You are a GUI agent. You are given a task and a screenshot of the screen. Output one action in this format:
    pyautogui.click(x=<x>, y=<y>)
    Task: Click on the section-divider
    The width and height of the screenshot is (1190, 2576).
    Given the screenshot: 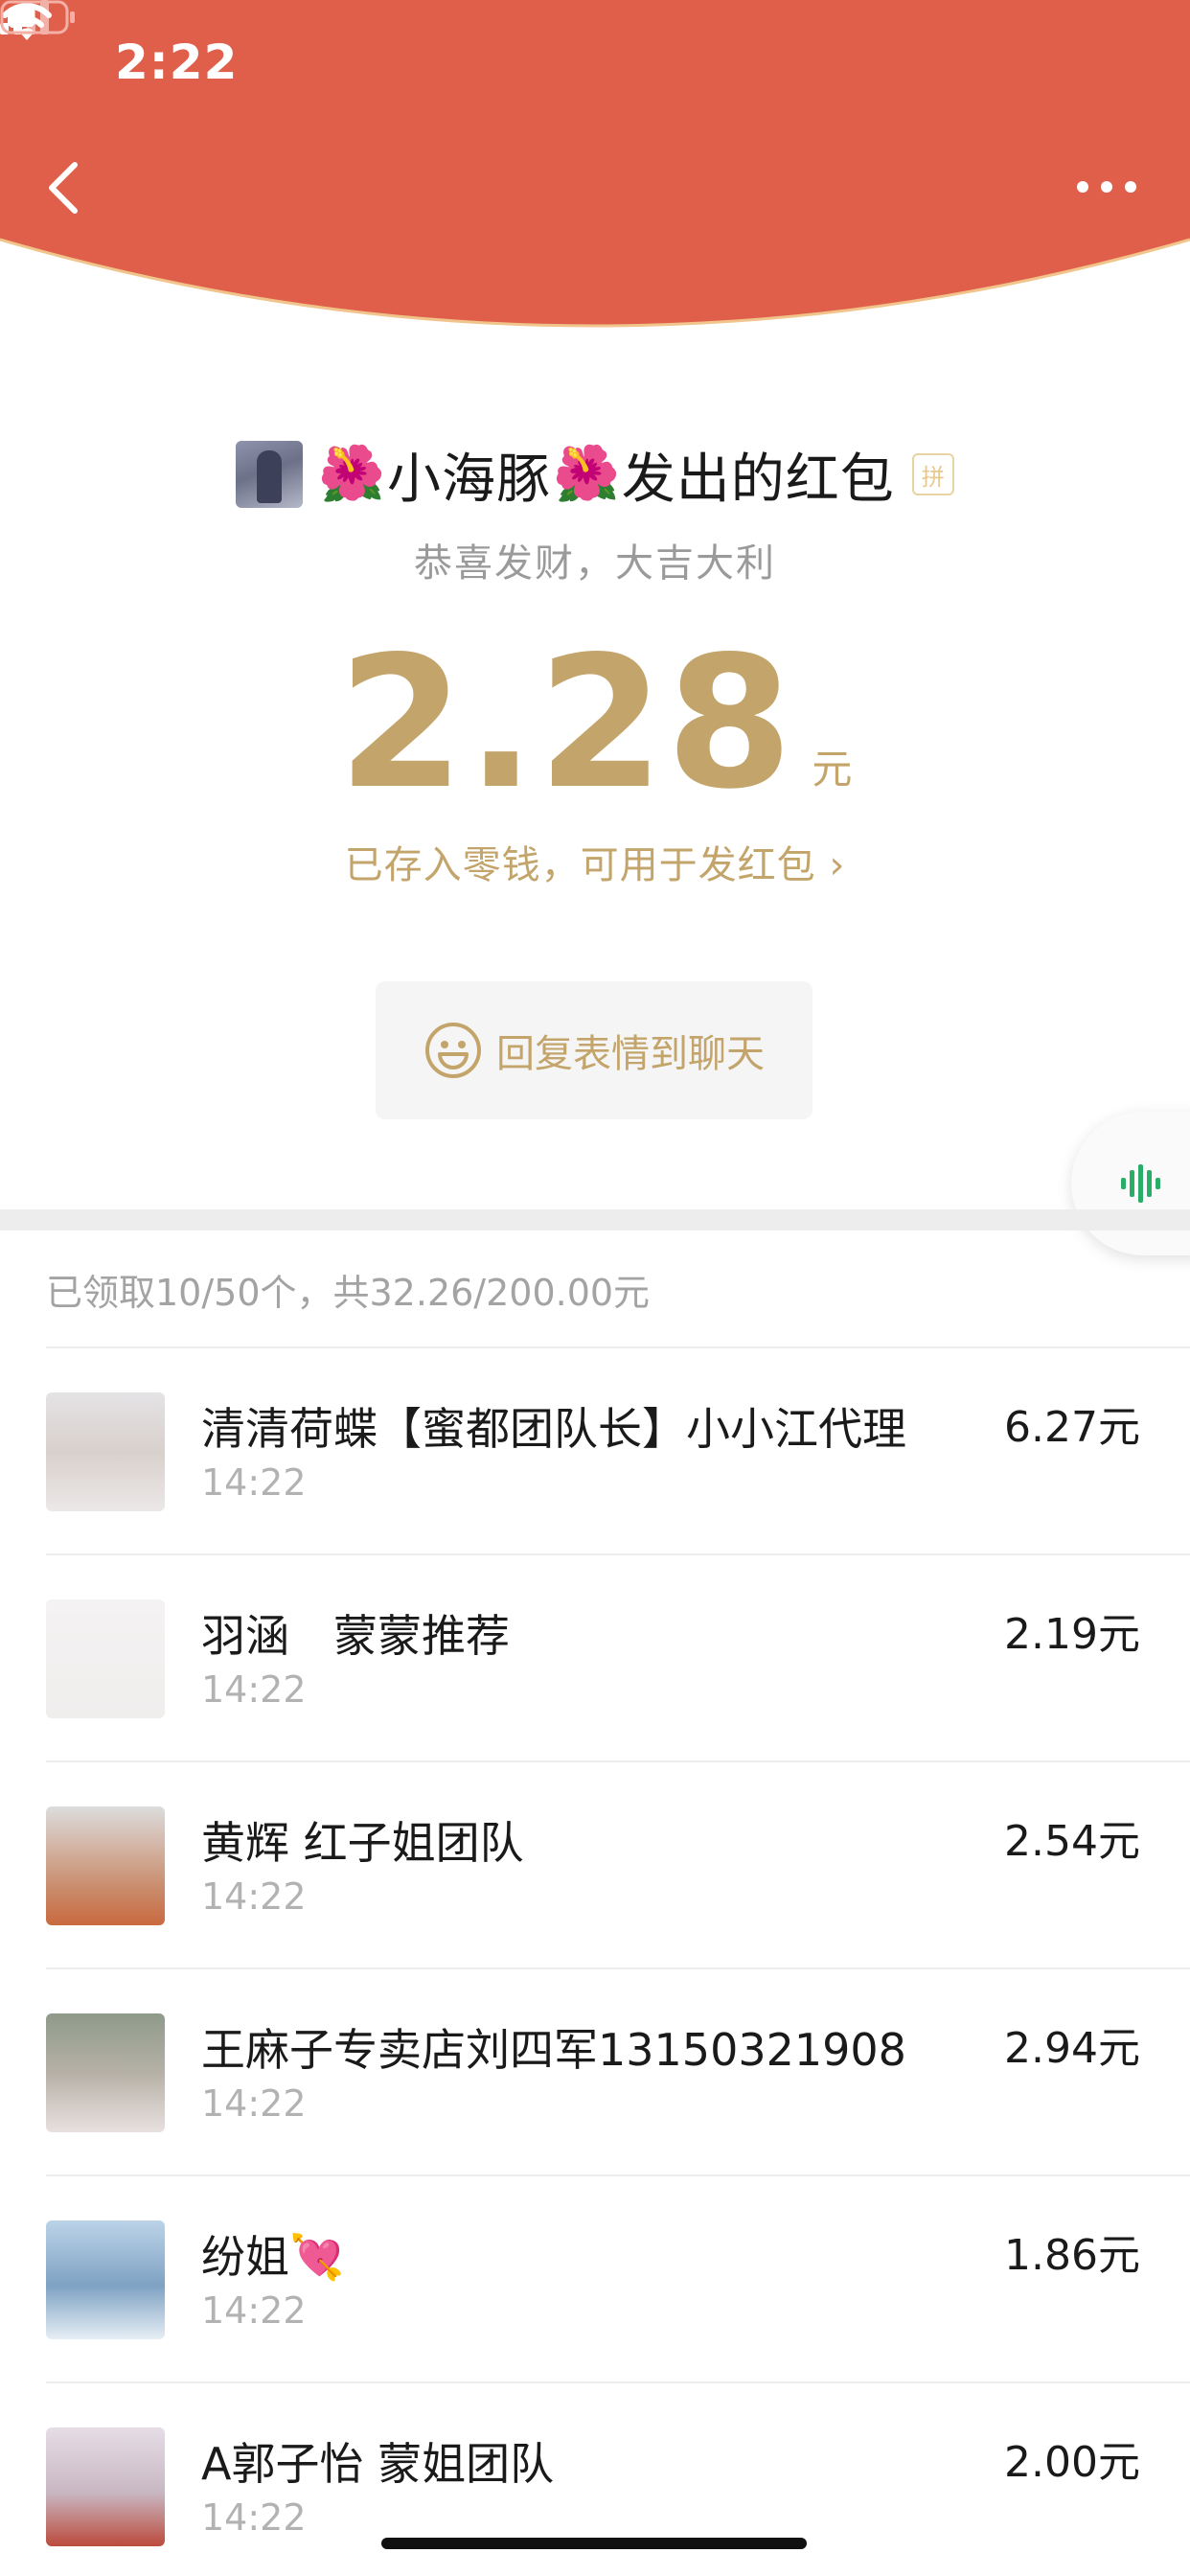 What is the action you would take?
    pyautogui.click(x=595, y=1219)
    